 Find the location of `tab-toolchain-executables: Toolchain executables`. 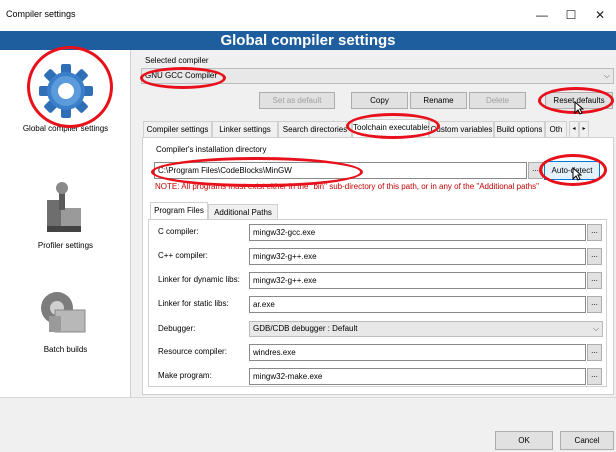

tab-toolchain-executables: Toolchain executables is located at coordinates (392, 128).